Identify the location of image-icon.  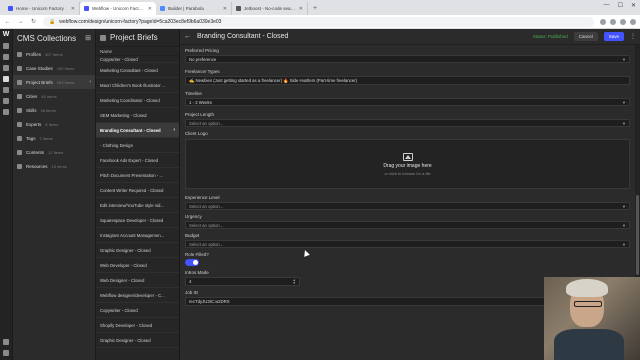
(407, 156).